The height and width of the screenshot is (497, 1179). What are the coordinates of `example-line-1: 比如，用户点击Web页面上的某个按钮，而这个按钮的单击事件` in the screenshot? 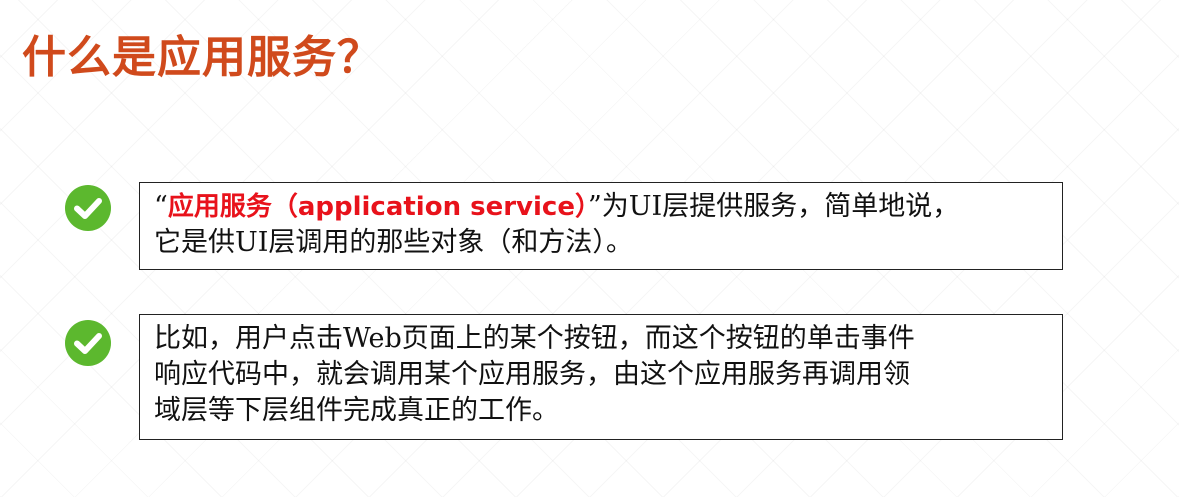 It's located at (534, 338).